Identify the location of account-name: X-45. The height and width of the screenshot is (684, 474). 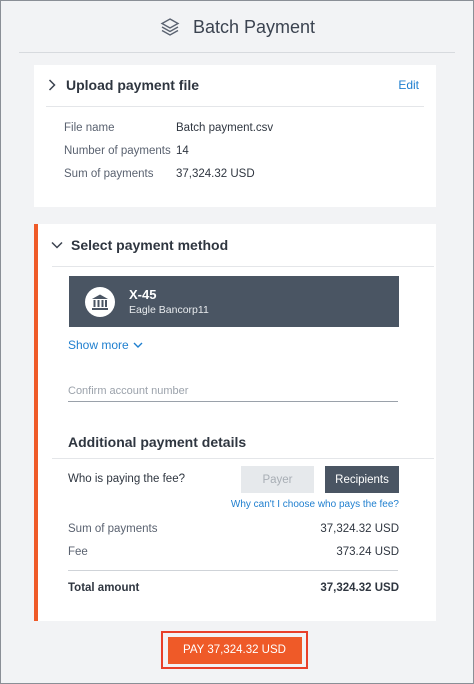
(143, 294).